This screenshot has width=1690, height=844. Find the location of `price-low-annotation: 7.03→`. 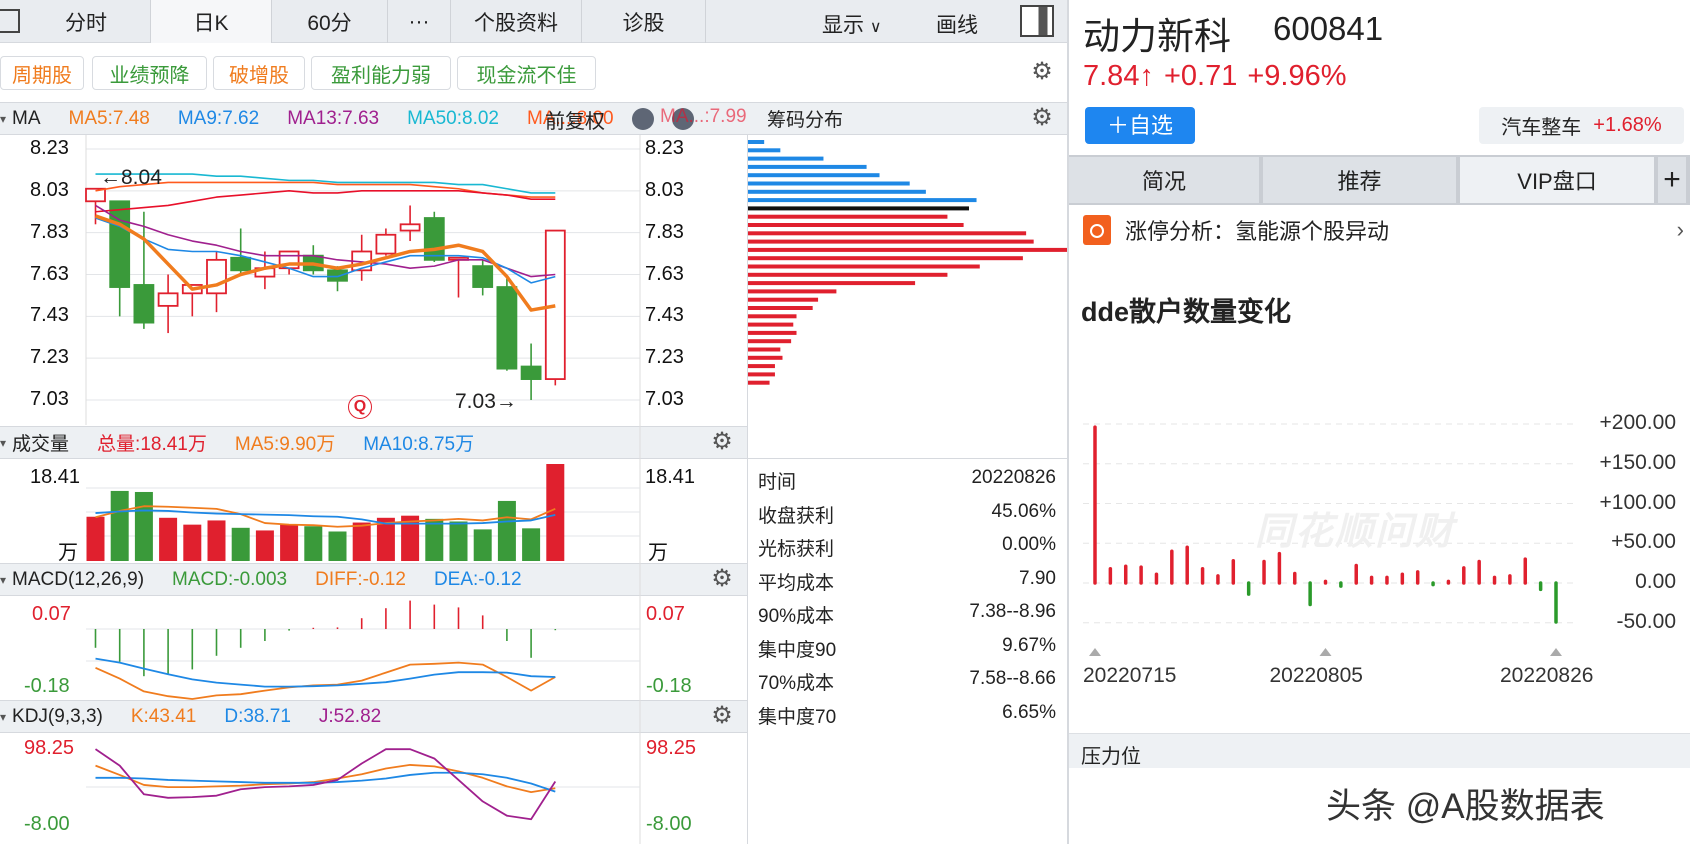

price-low-annotation: 7.03→ is located at coordinates (486, 401).